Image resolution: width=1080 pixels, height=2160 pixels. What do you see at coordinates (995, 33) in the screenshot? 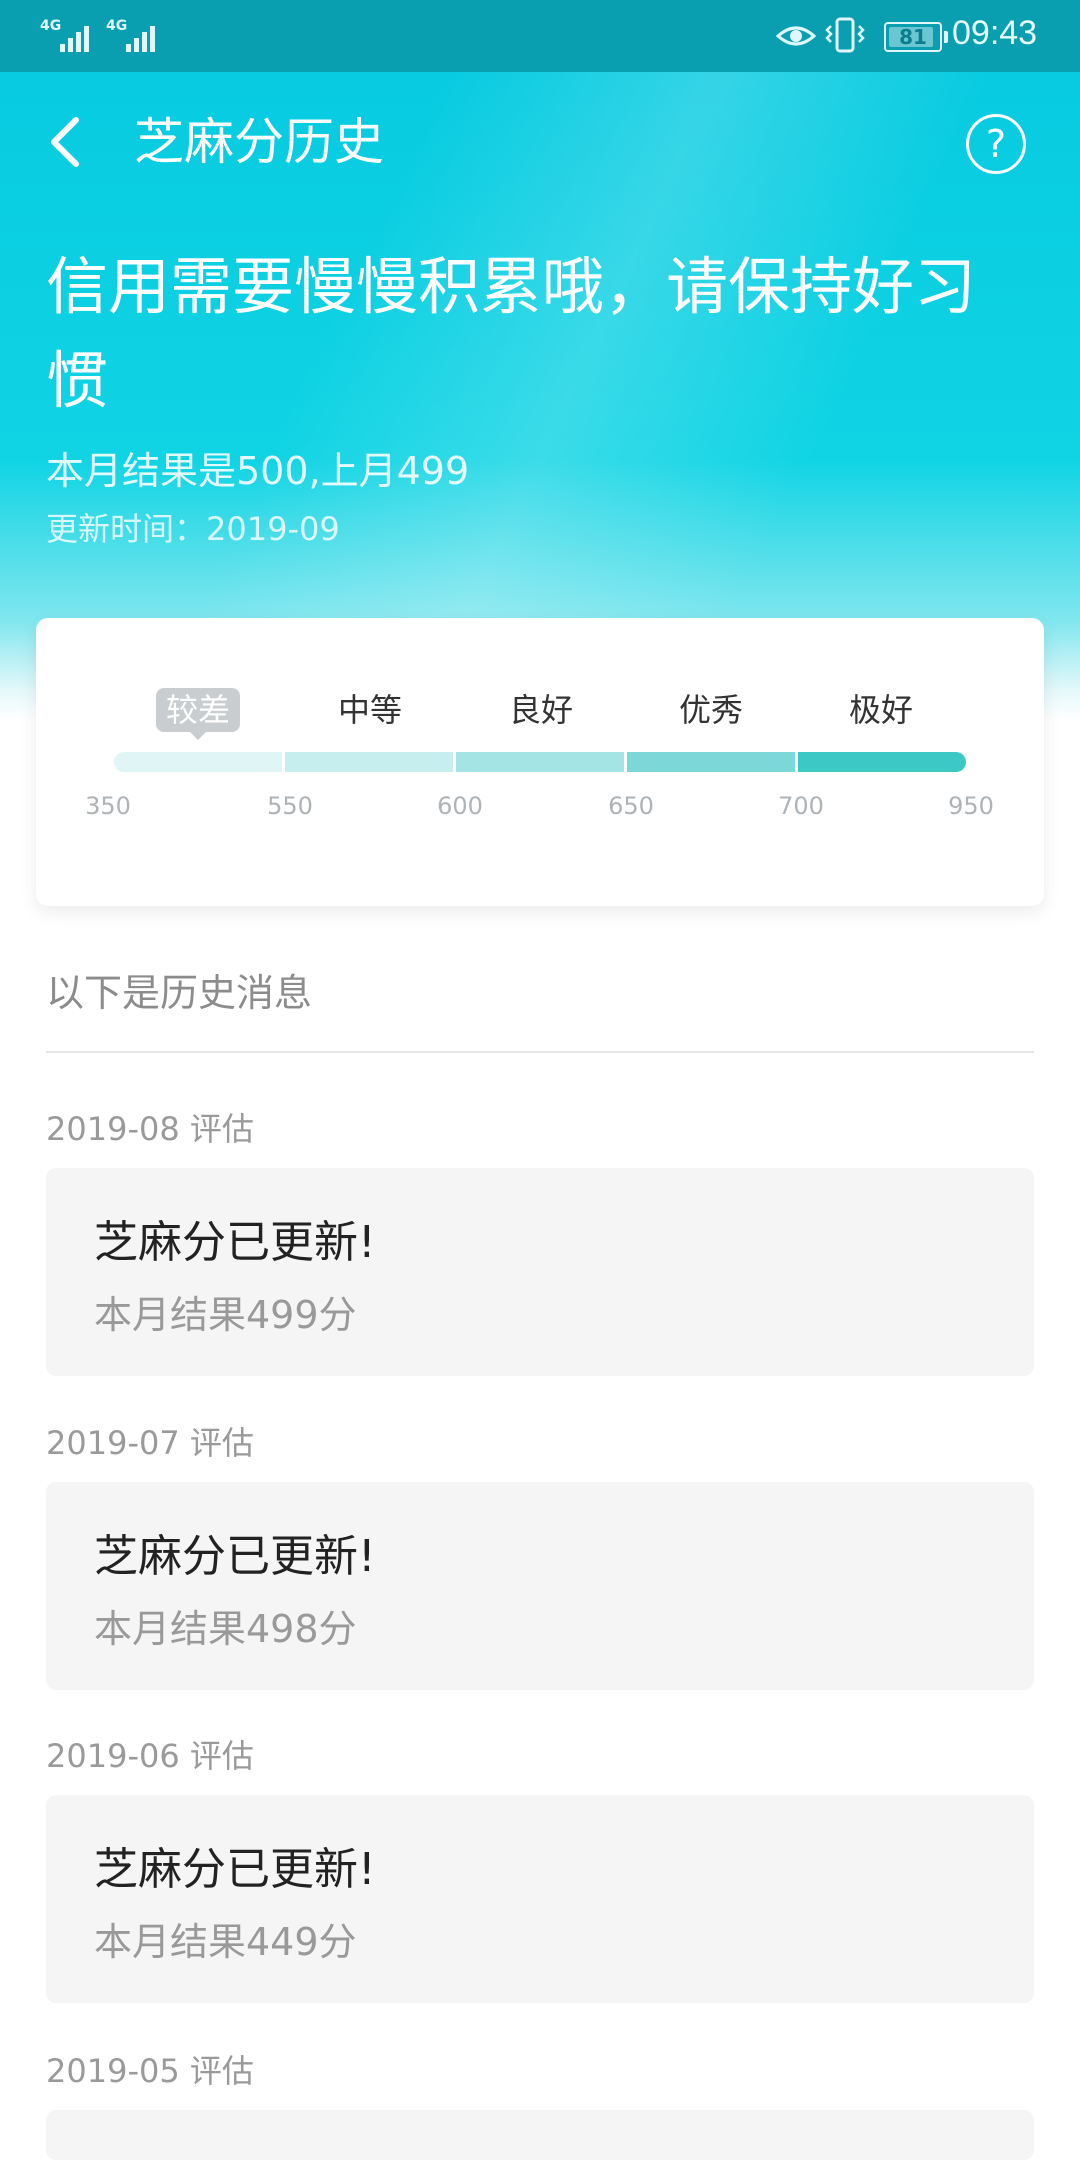
I see `clock: 09:43` at bounding box center [995, 33].